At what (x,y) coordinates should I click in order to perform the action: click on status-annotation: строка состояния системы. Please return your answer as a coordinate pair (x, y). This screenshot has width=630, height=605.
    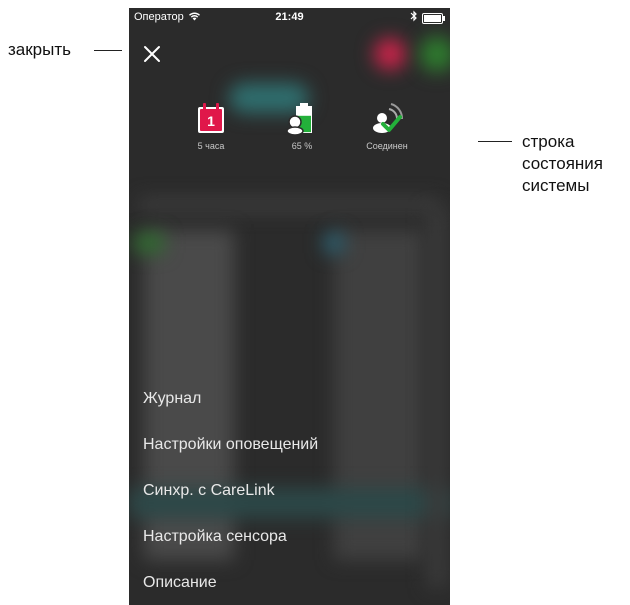
    Looking at the image, I should click on (562, 164).